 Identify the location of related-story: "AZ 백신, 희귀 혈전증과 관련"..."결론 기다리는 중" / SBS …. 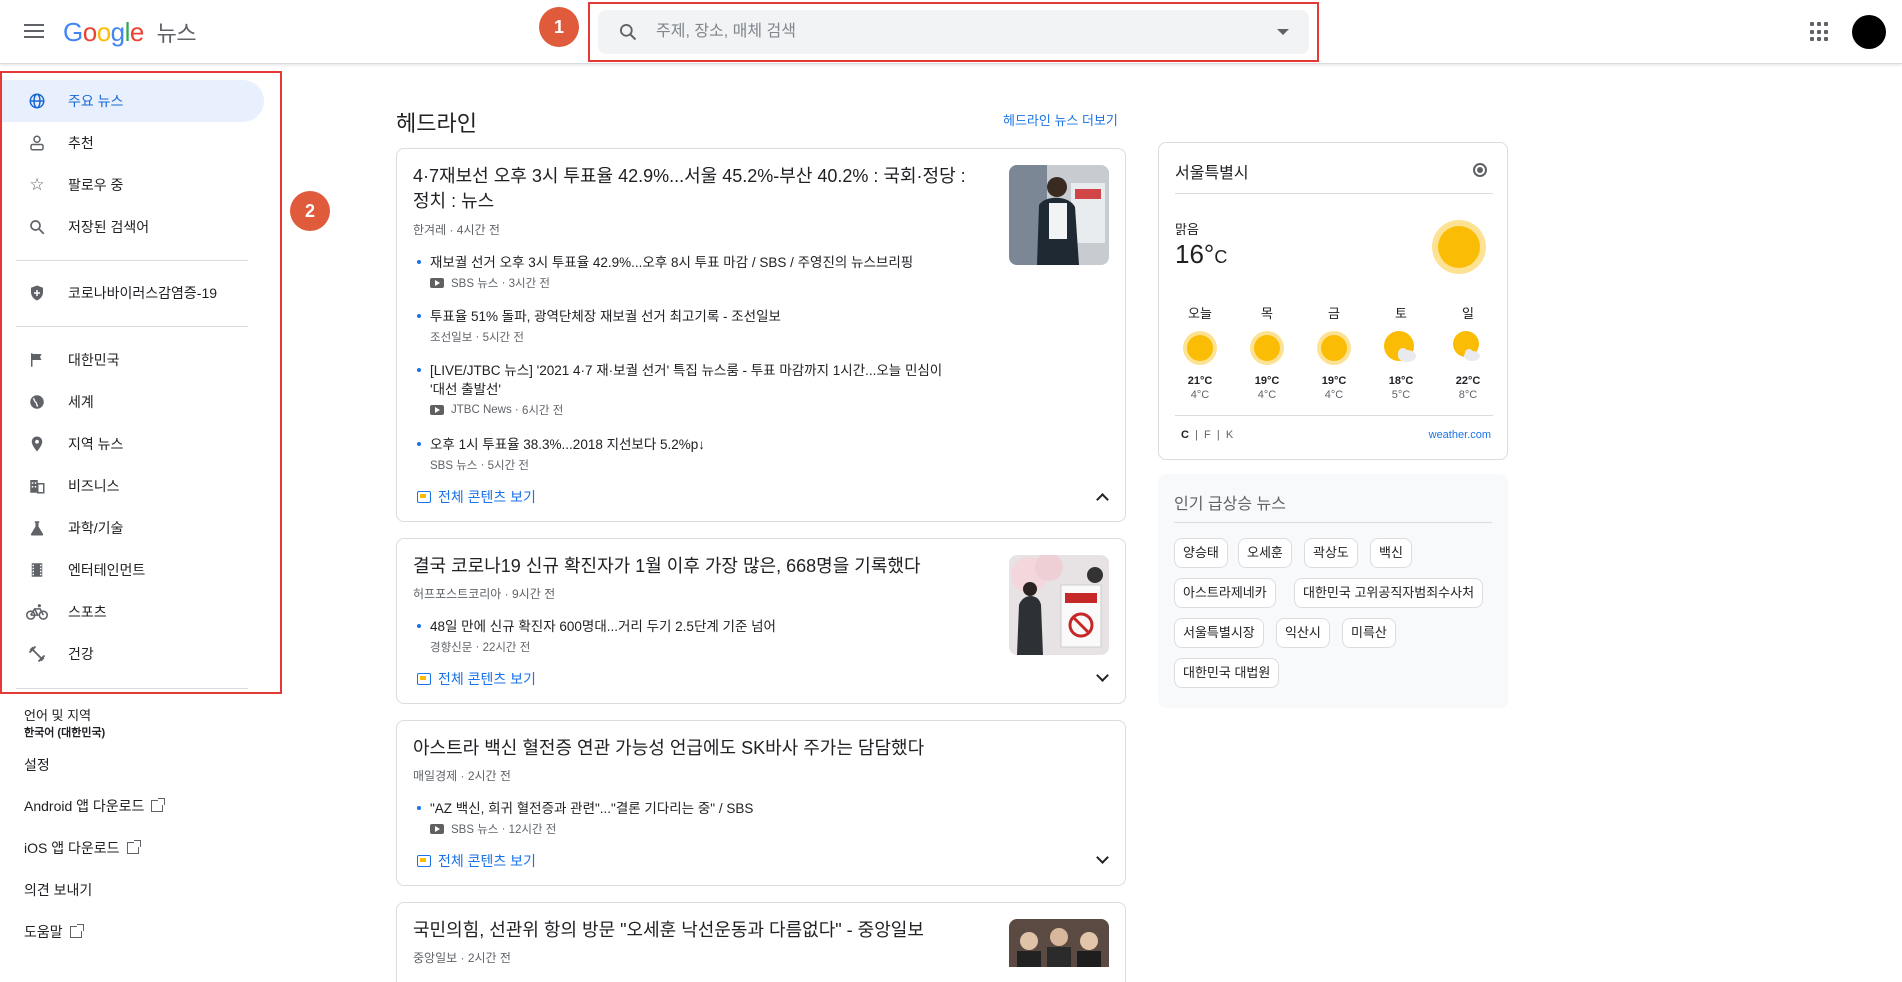
(693, 818).